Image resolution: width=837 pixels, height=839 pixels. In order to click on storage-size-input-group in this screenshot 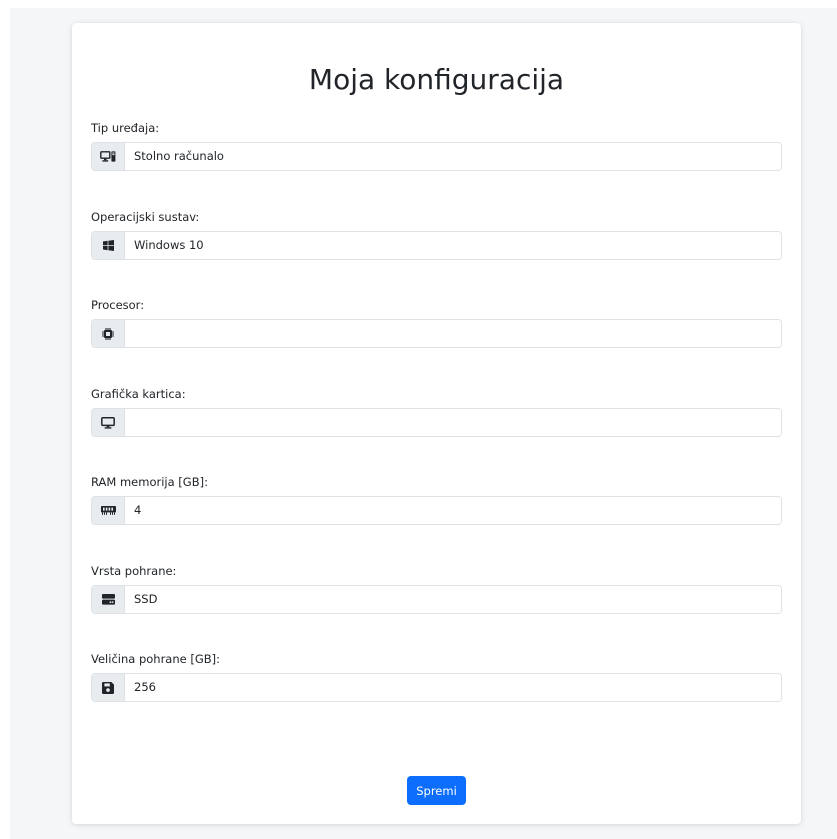, I will do `click(436, 687)`.